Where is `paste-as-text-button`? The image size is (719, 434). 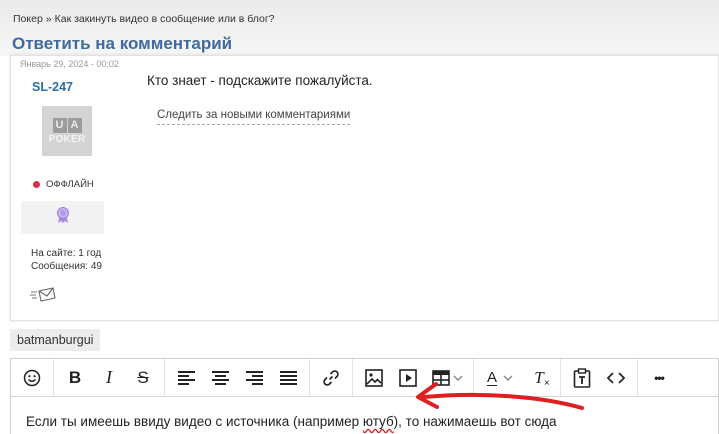
paste-as-text-button is located at coordinates (582, 378).